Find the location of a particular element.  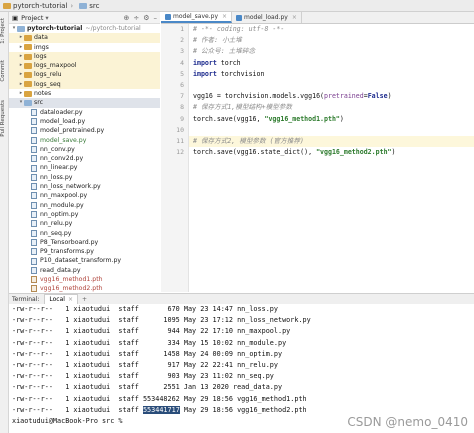

pull-requests-tool-button: Pull Requests is located at coordinates (3, 118).